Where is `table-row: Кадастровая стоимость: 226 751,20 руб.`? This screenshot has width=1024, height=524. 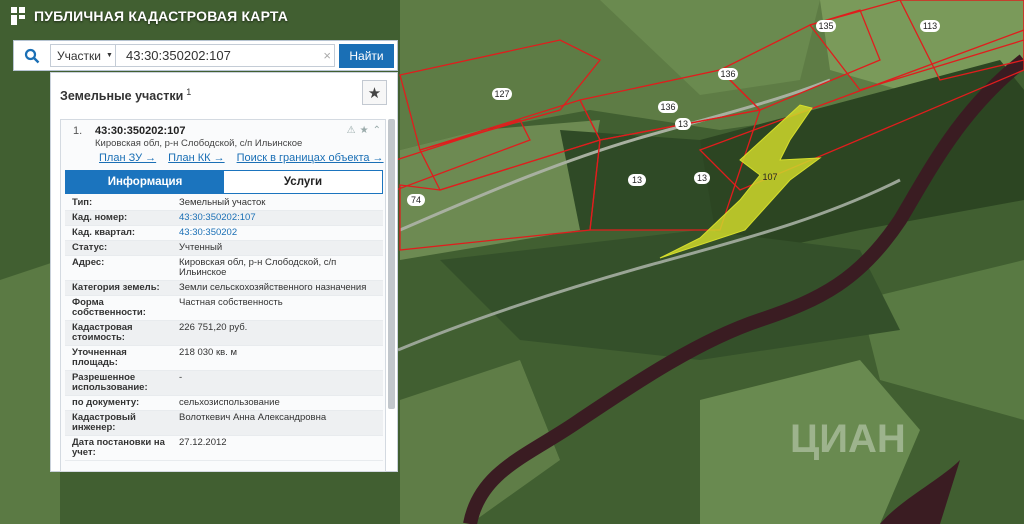 table-row: Кадастровая стоимость: 226 751,20 руб. is located at coordinates (224, 333).